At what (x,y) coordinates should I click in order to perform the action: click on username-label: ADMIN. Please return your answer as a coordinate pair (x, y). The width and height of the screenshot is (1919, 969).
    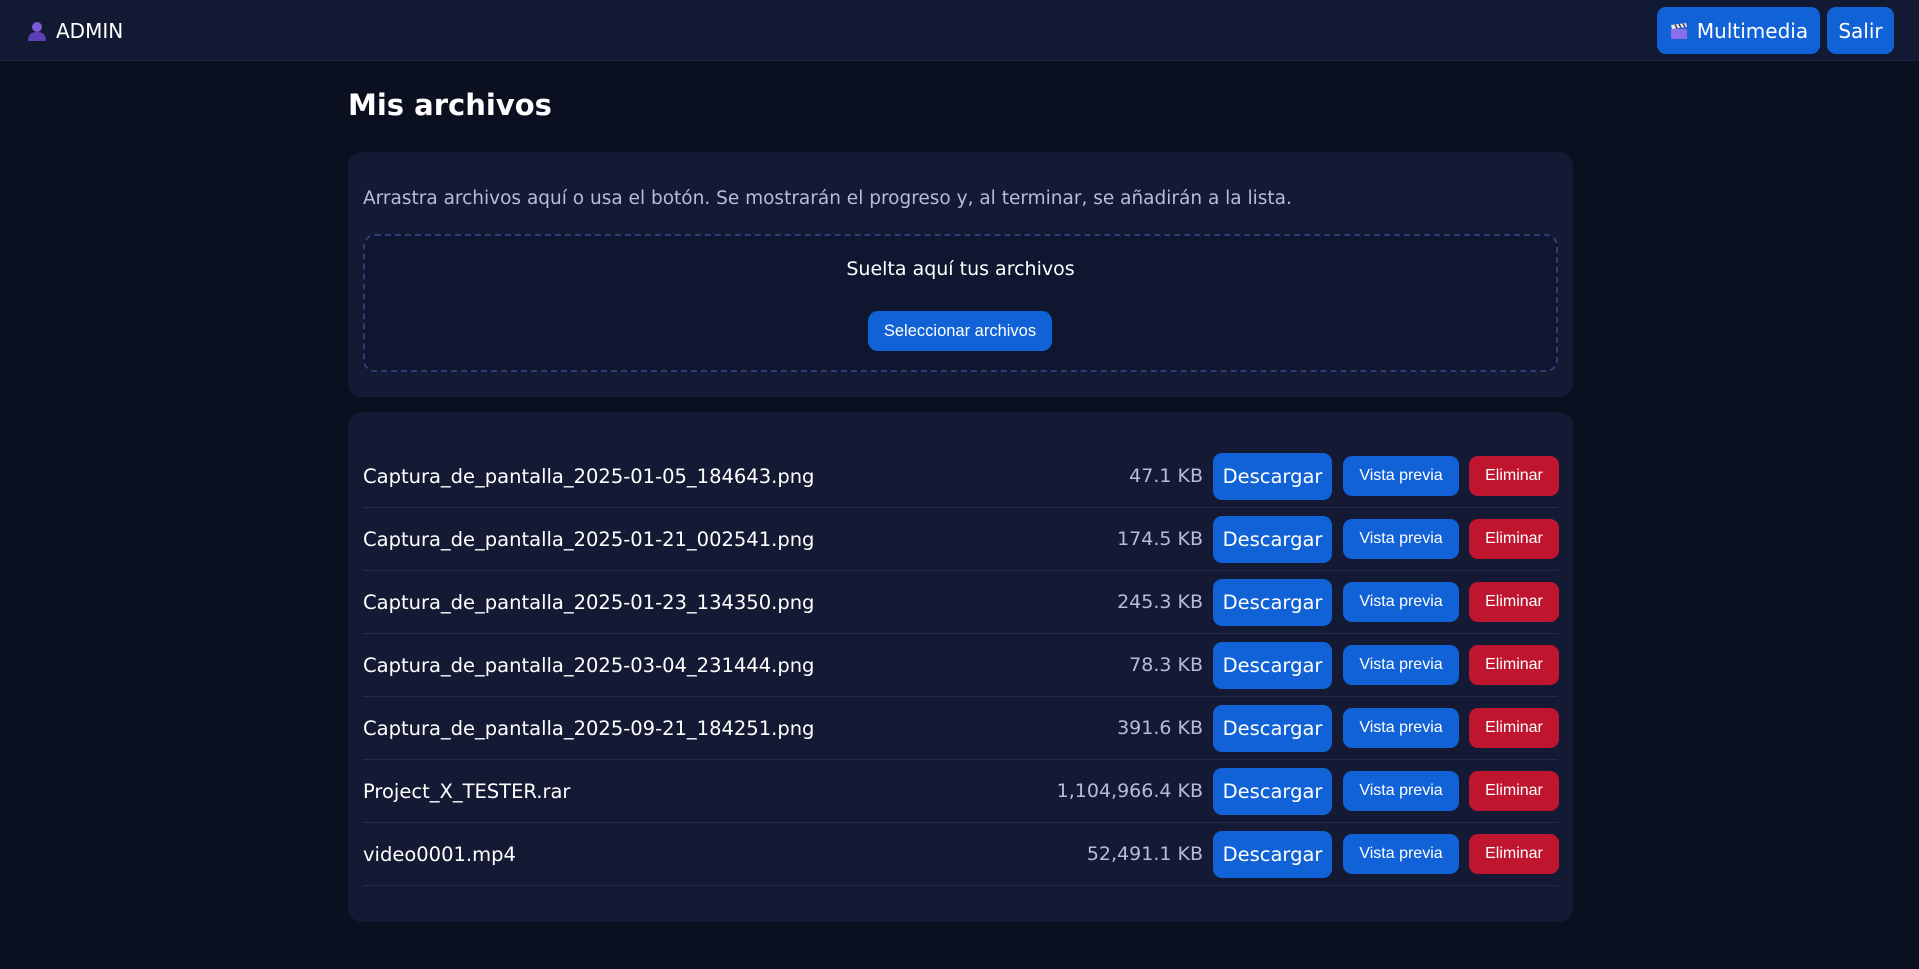
    Looking at the image, I should click on (90, 30).